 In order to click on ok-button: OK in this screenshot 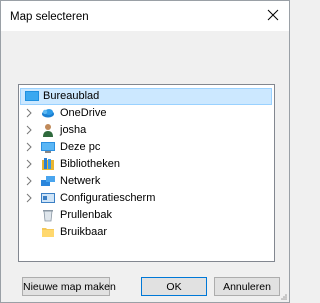, I will do `click(174, 286)`.